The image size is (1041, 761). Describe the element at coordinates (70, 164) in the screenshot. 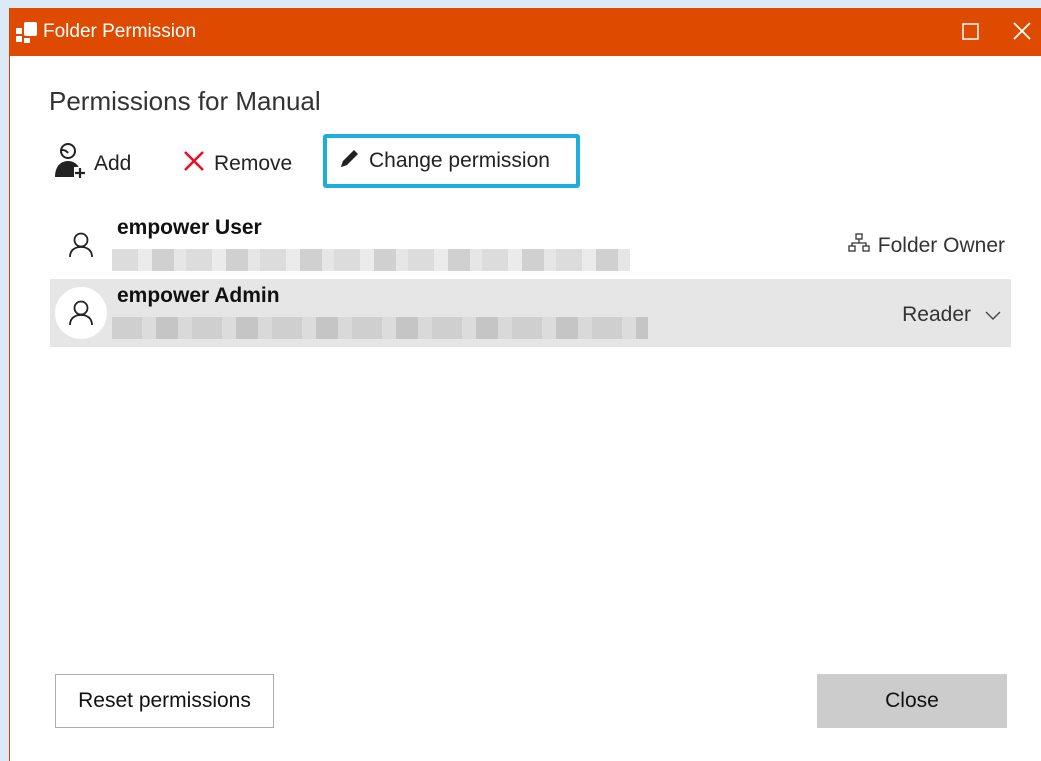

I see `add-user-icon` at that location.